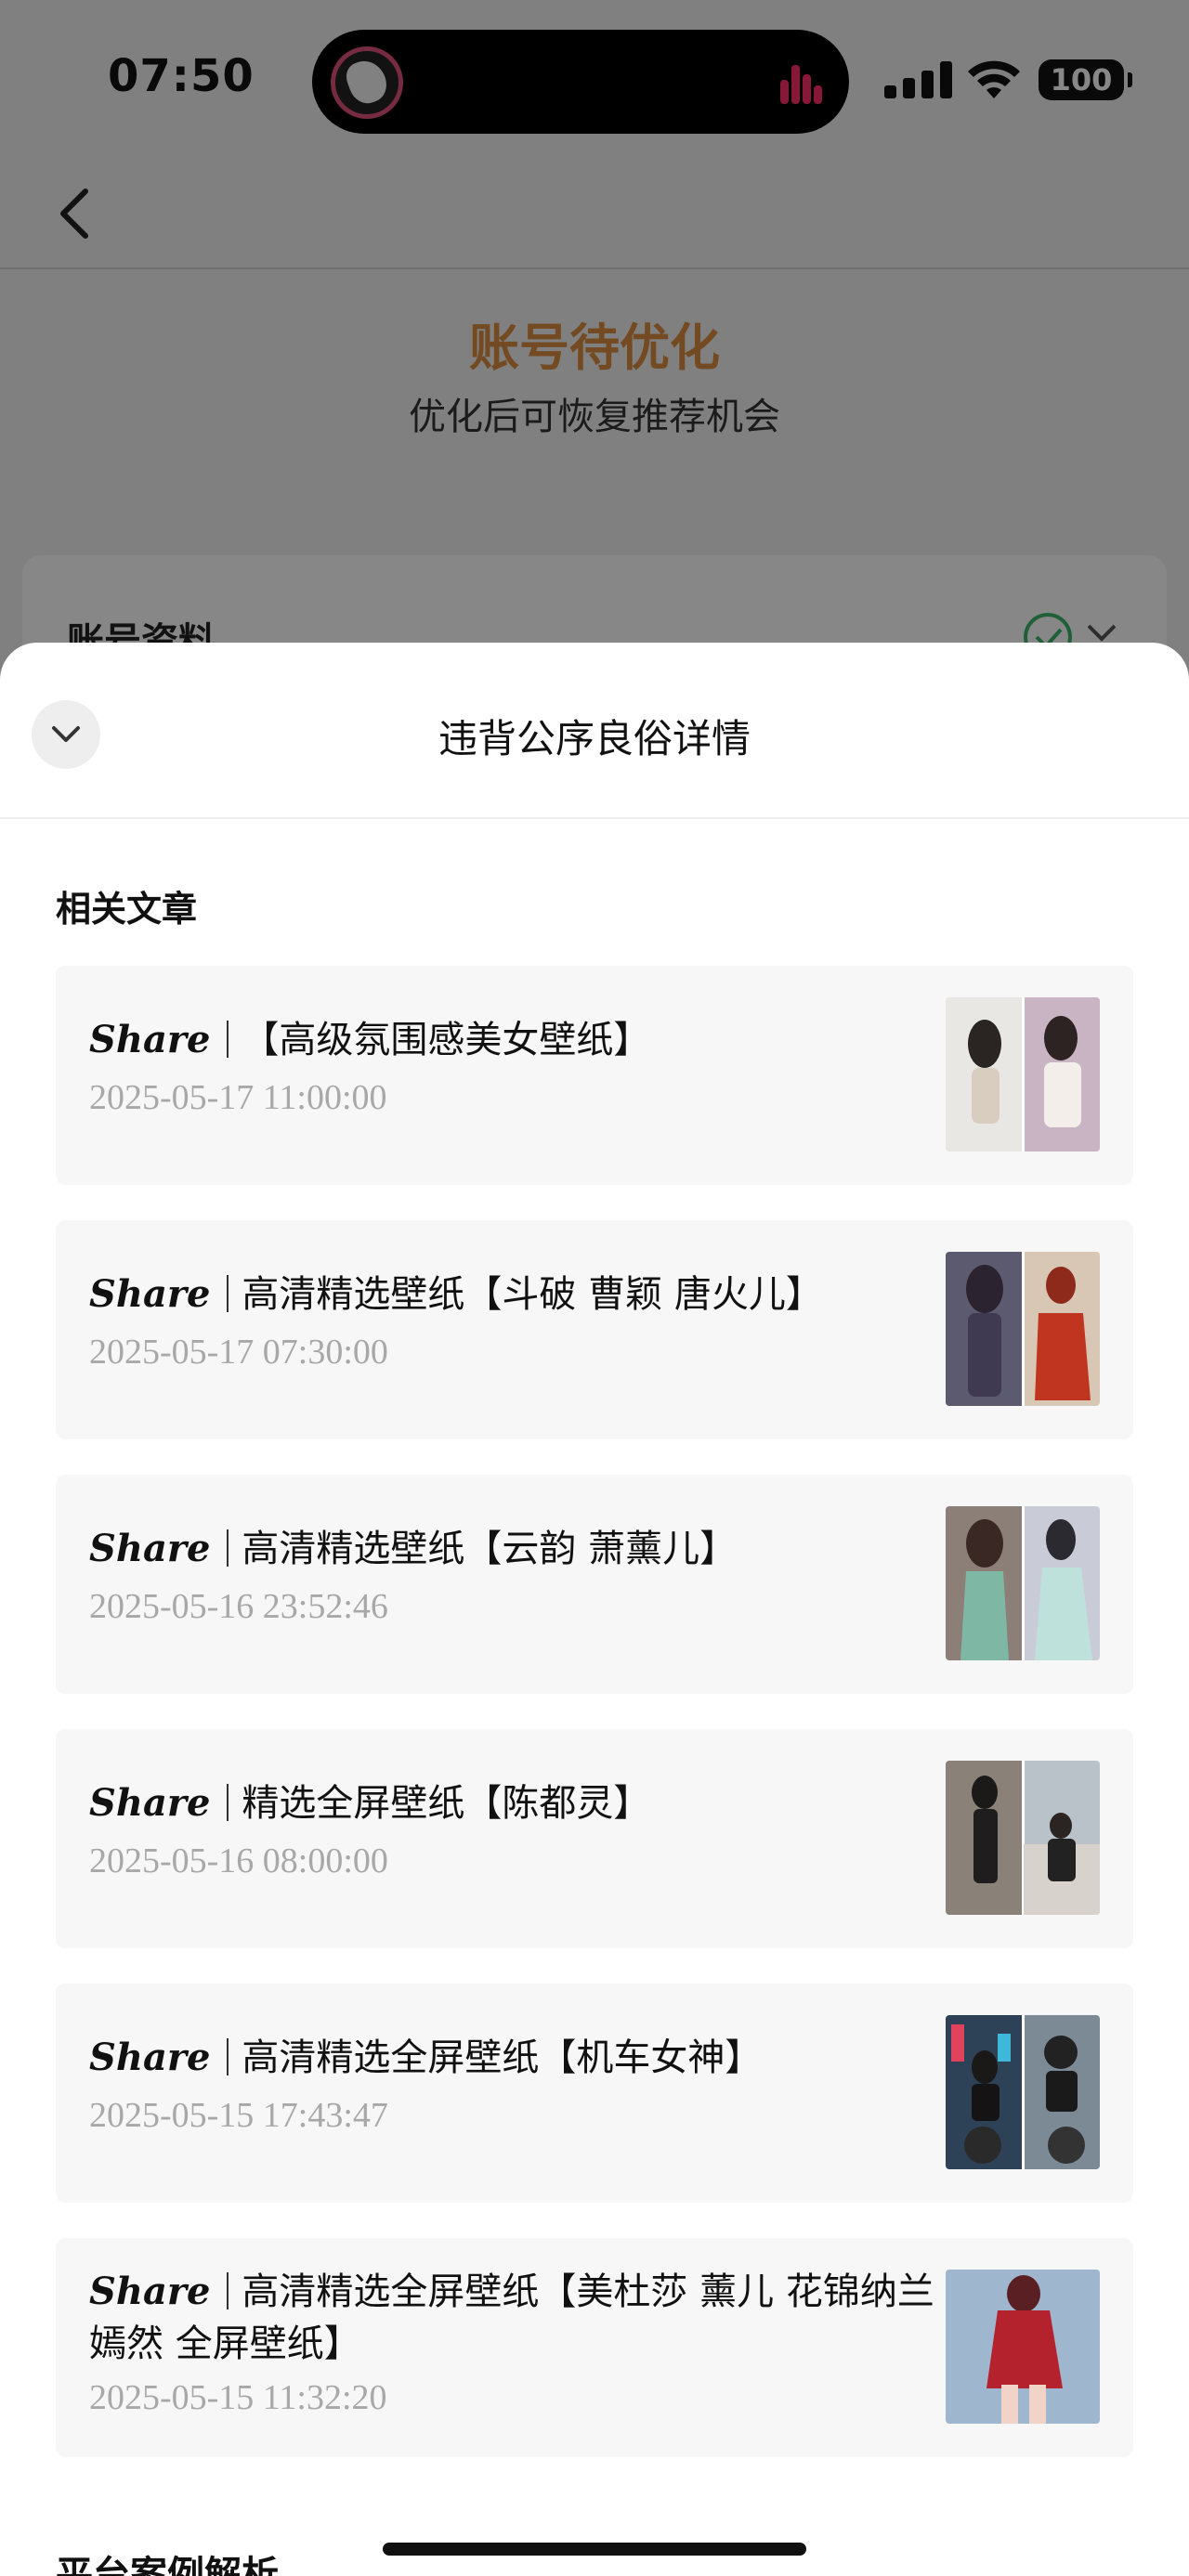 This screenshot has width=1189, height=2576. Describe the element at coordinates (447, 1803) in the screenshot. I see `article-title-text: 精选全屏壁纸【陈都灵】` at that location.